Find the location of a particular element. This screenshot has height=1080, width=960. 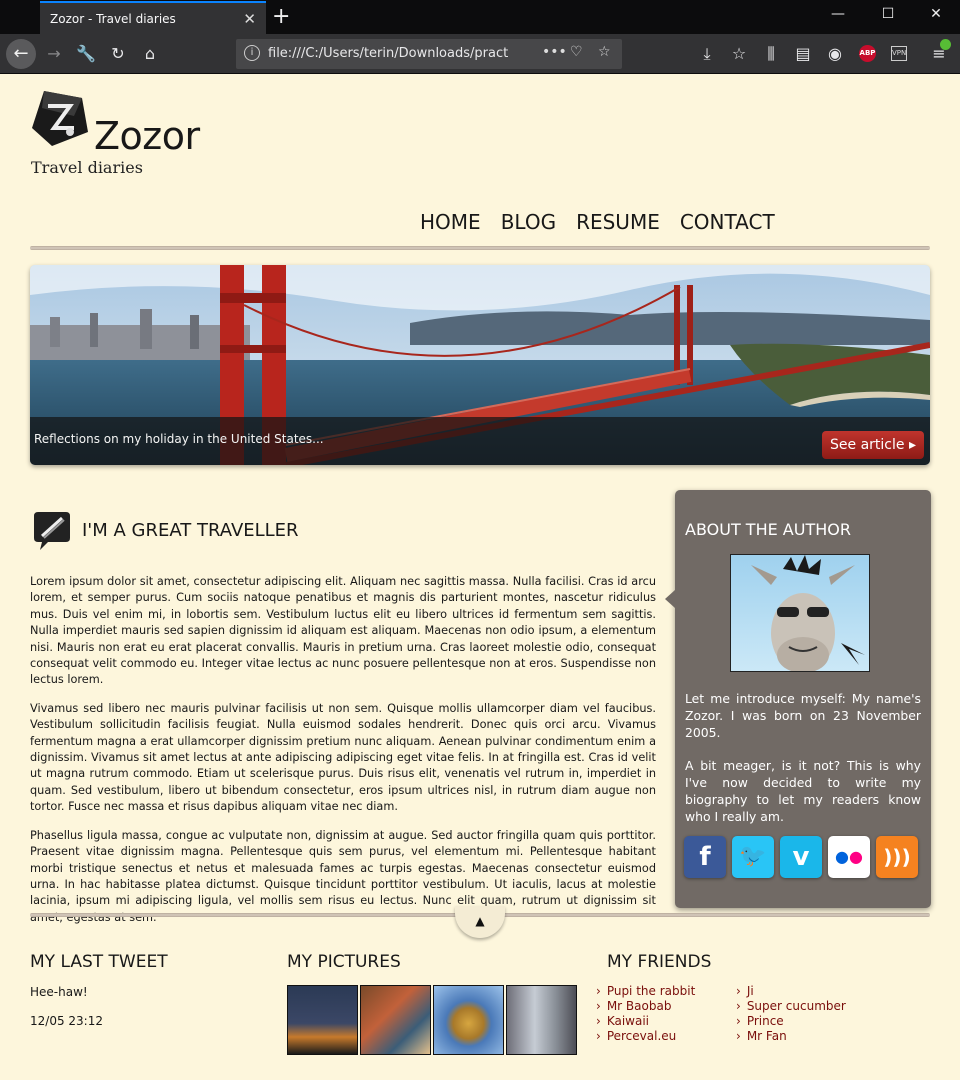

bookmark-star-icon: ☆ is located at coordinates (604, 52).